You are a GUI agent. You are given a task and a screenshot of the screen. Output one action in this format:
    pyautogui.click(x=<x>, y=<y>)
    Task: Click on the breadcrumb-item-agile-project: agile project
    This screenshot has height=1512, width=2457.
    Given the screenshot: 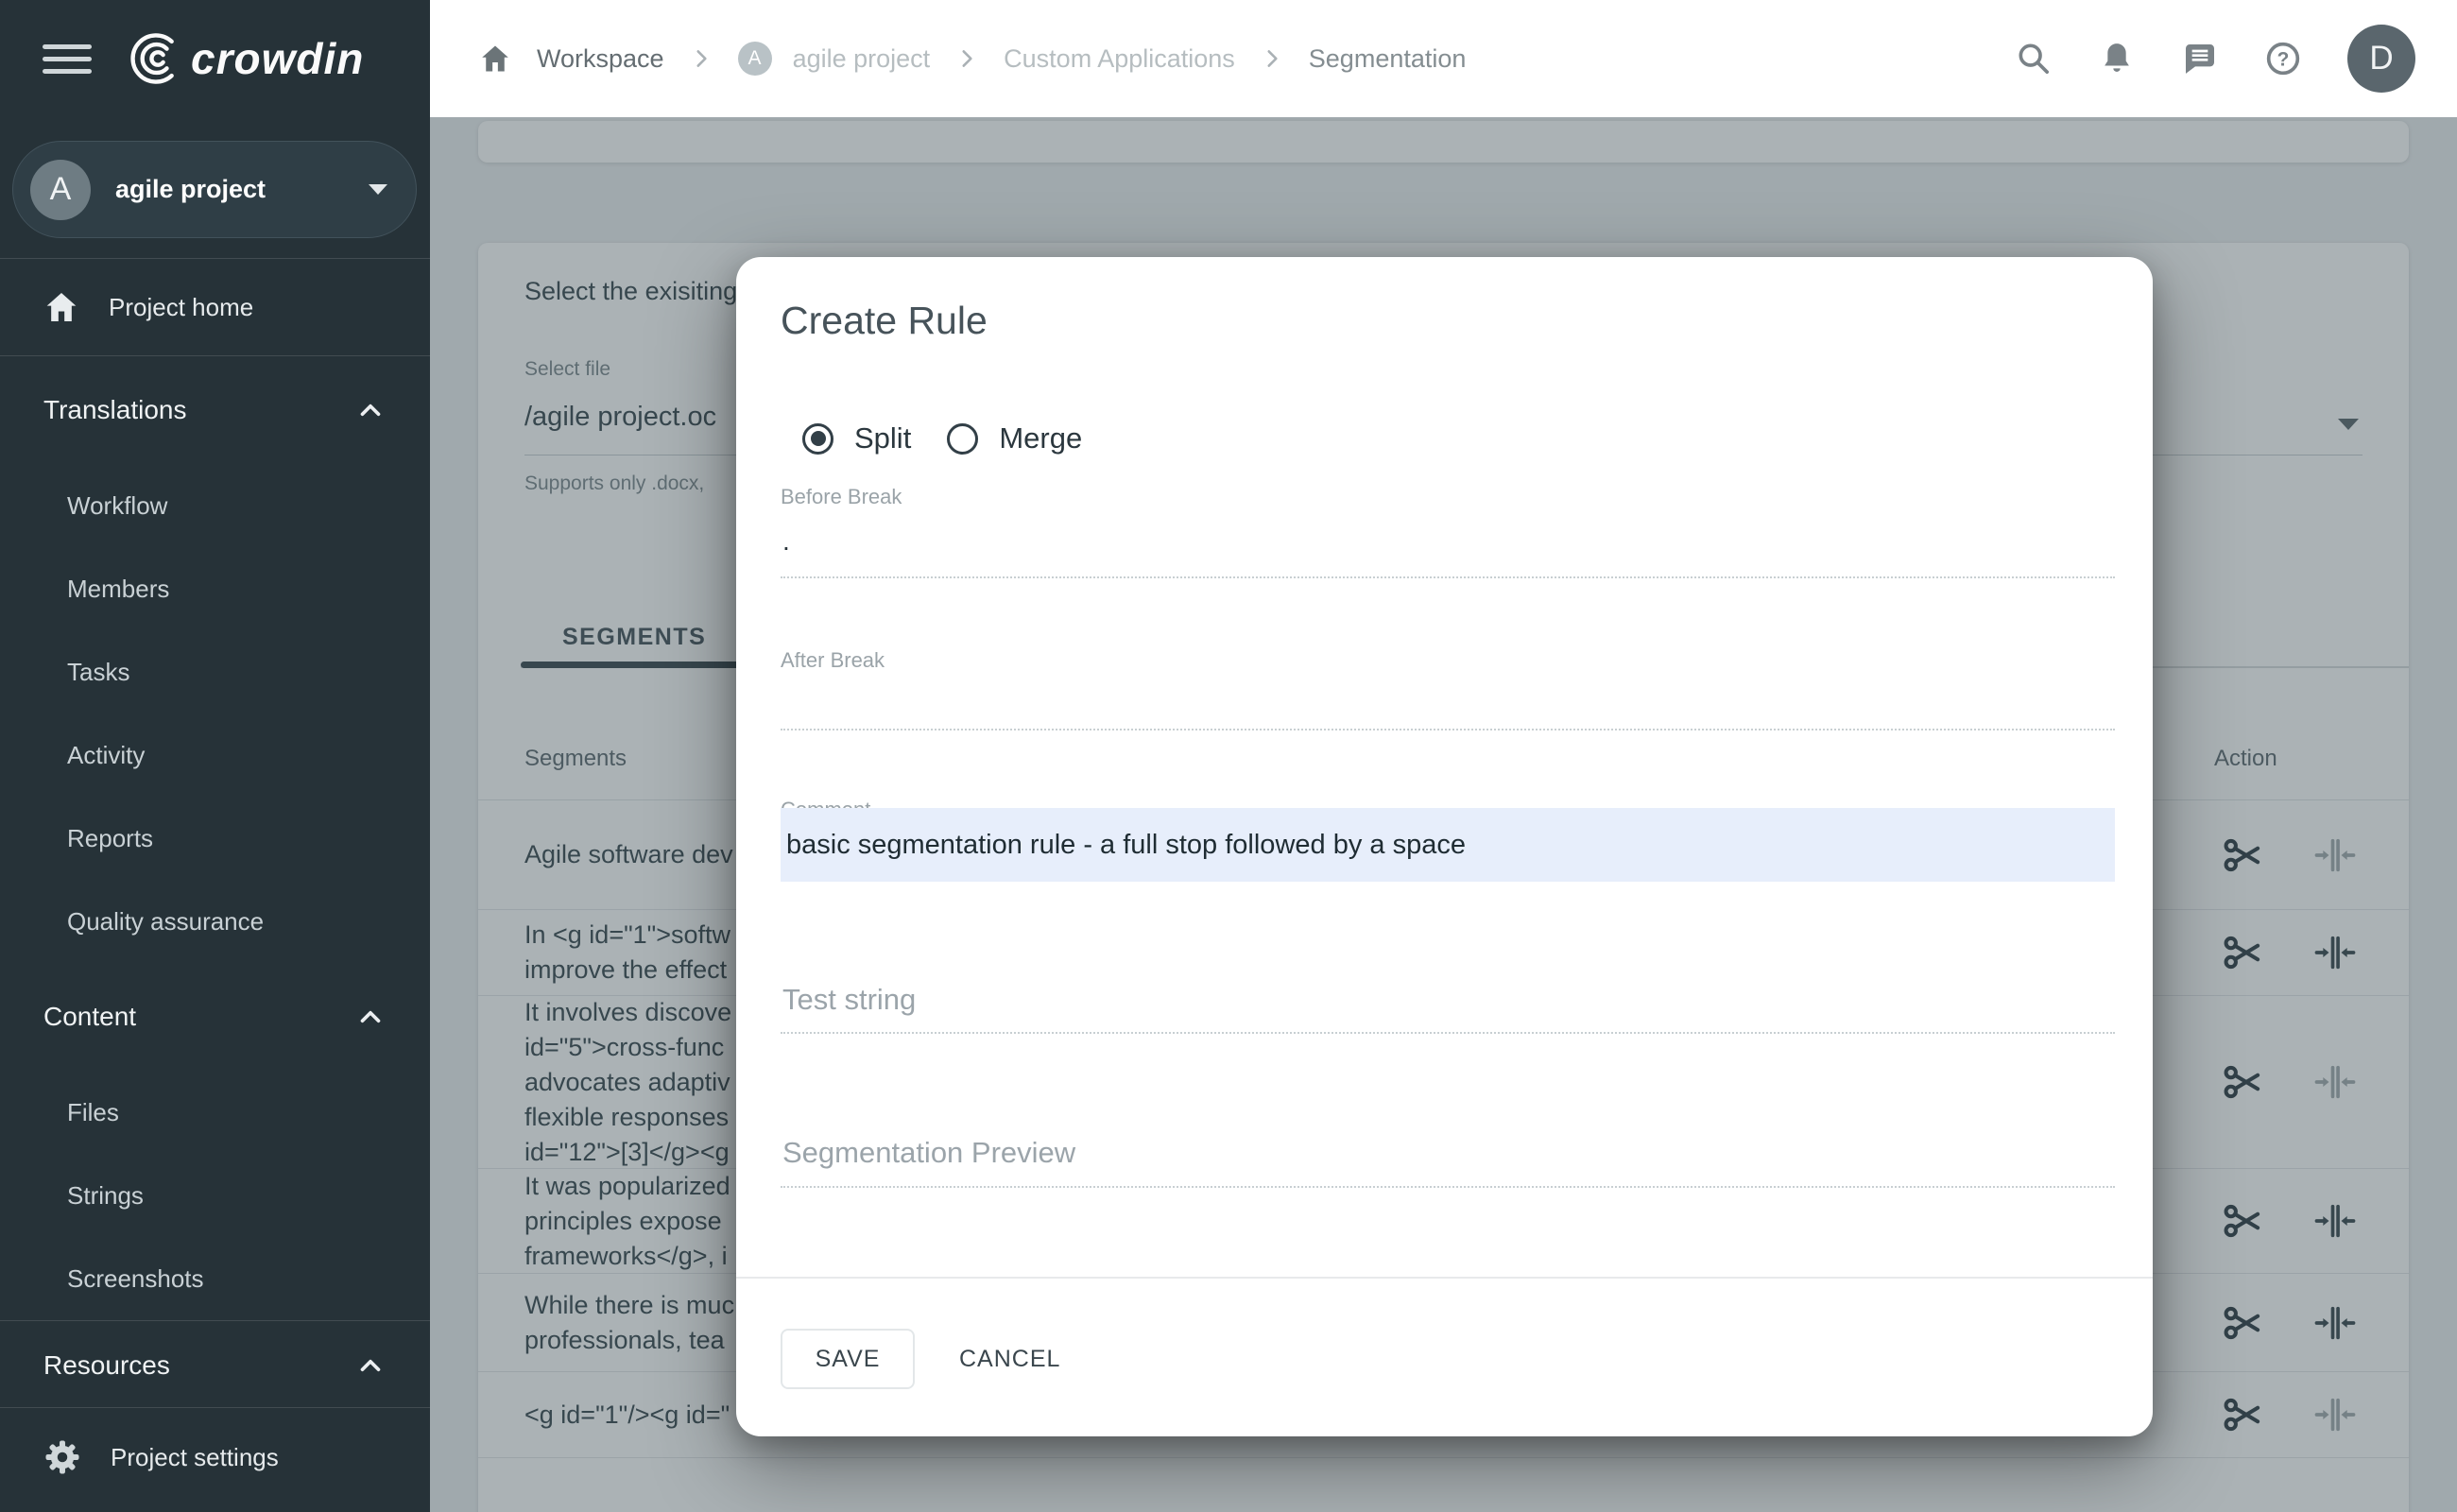 What is the action you would take?
    pyautogui.click(x=862, y=59)
    